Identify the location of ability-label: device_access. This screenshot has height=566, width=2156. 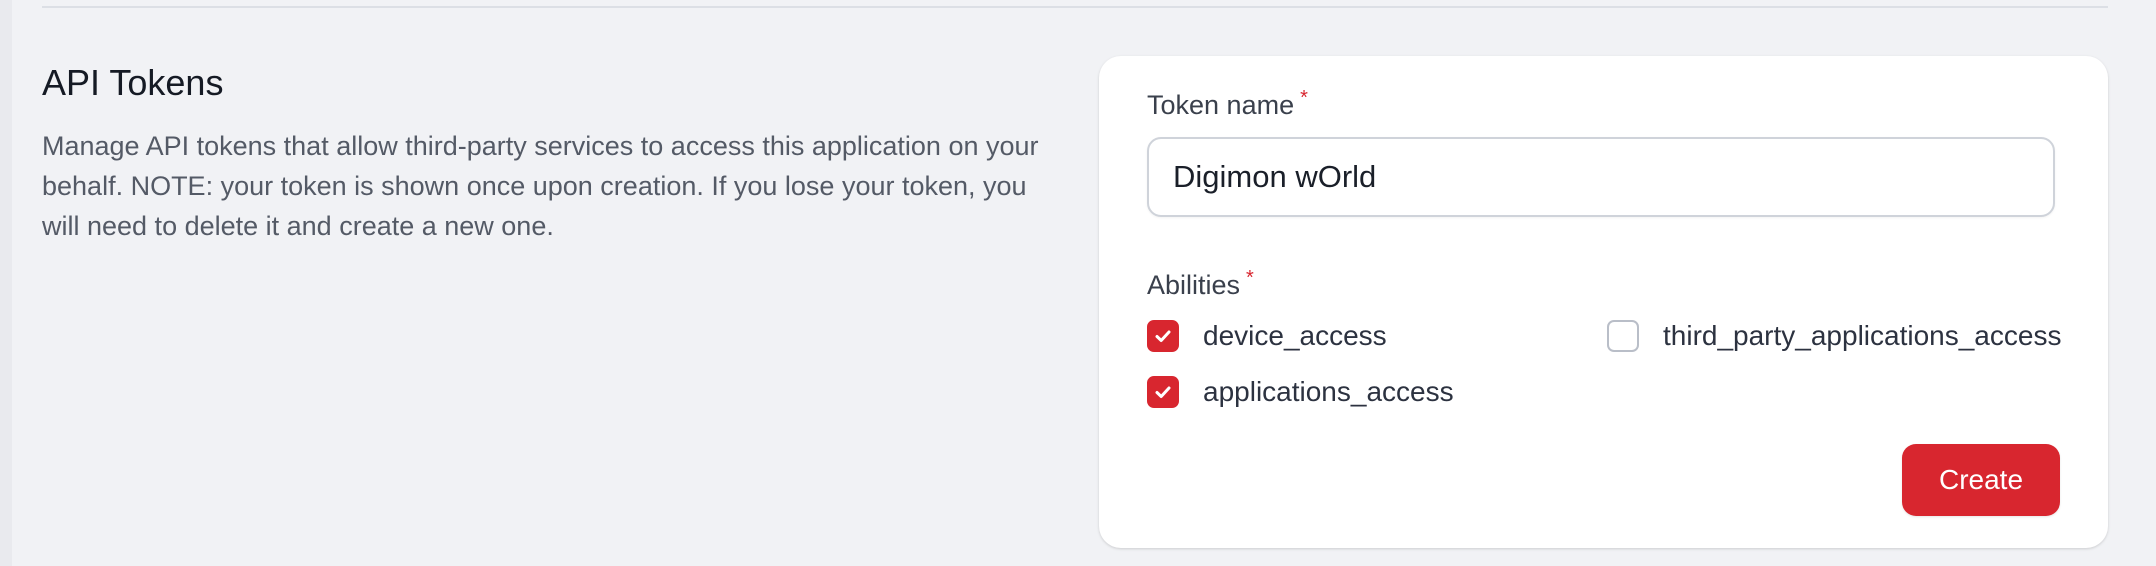
(1295, 335).